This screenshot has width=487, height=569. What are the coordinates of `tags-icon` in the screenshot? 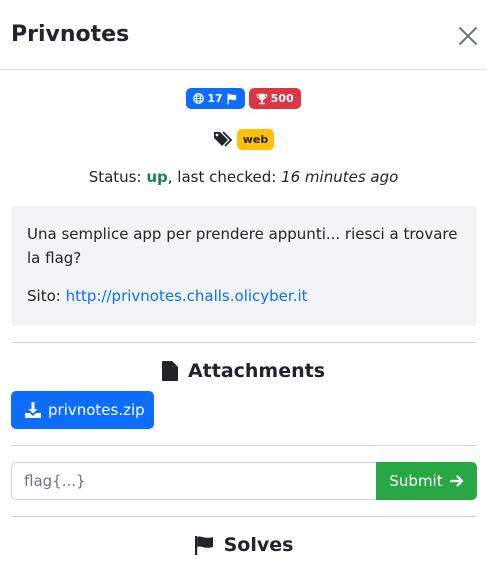 It's located at (223, 139).